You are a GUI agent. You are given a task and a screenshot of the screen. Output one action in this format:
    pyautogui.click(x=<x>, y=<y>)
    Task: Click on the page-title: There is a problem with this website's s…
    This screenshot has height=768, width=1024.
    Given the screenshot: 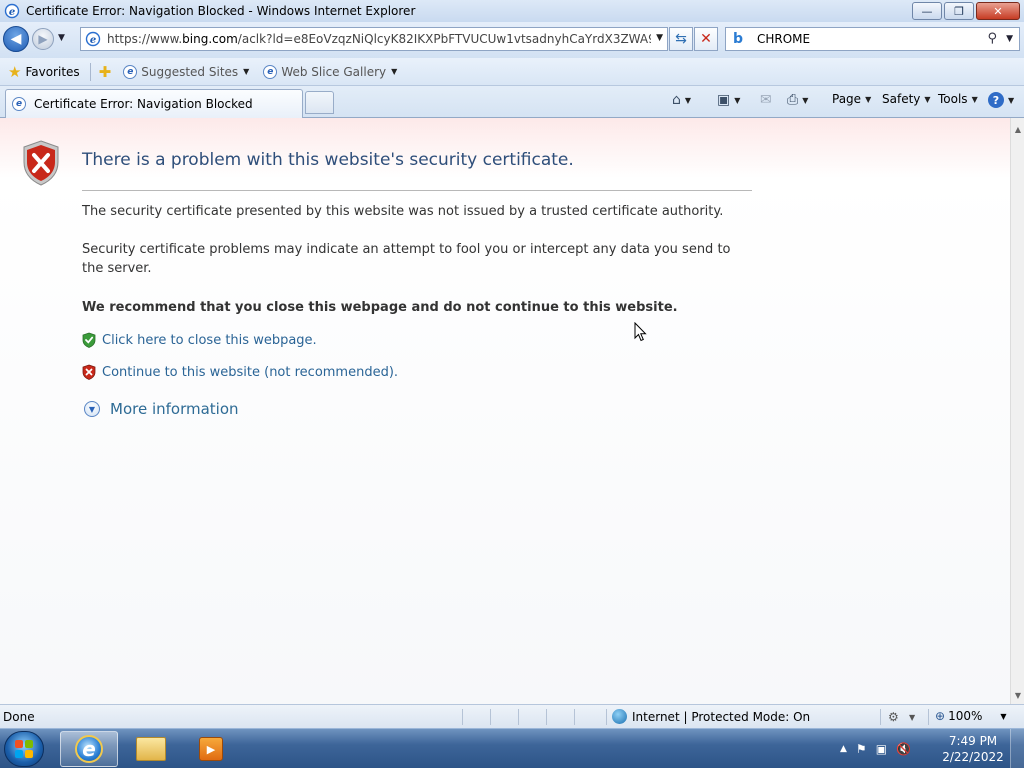 What is the action you would take?
    pyautogui.click(x=328, y=160)
    